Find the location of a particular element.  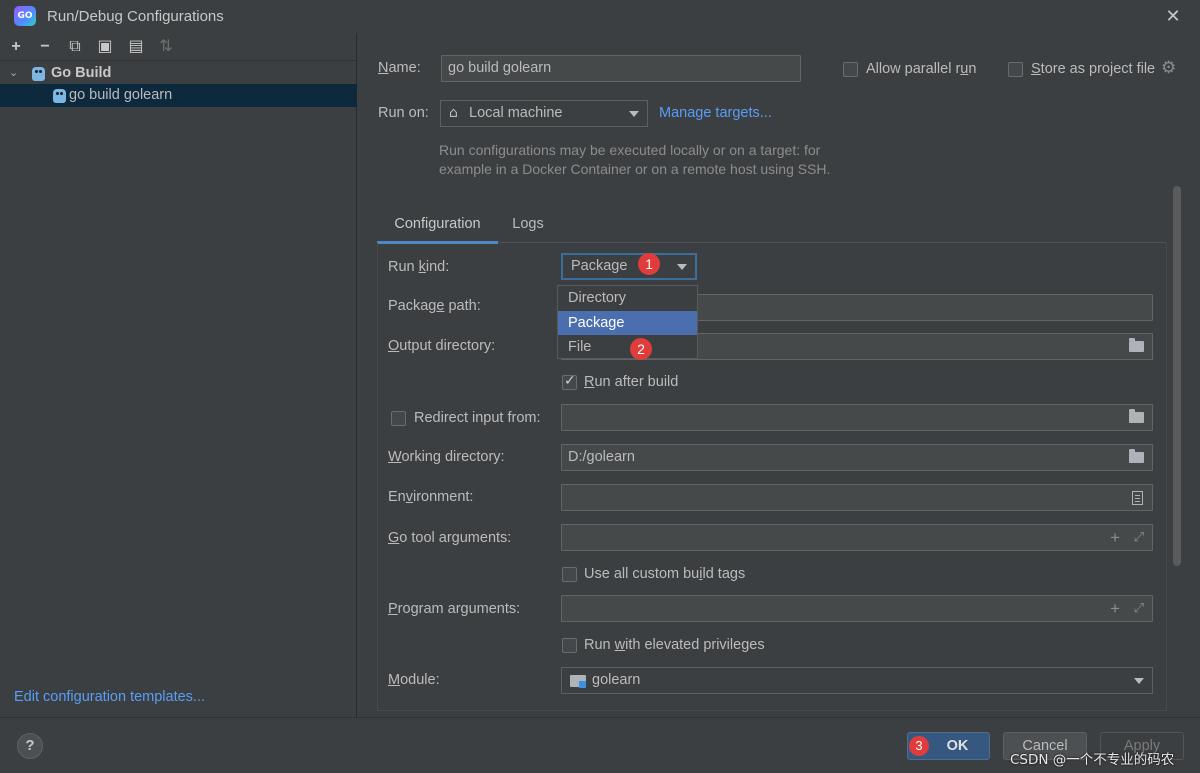

annotation-badge-2: 2 is located at coordinates (641, 349).